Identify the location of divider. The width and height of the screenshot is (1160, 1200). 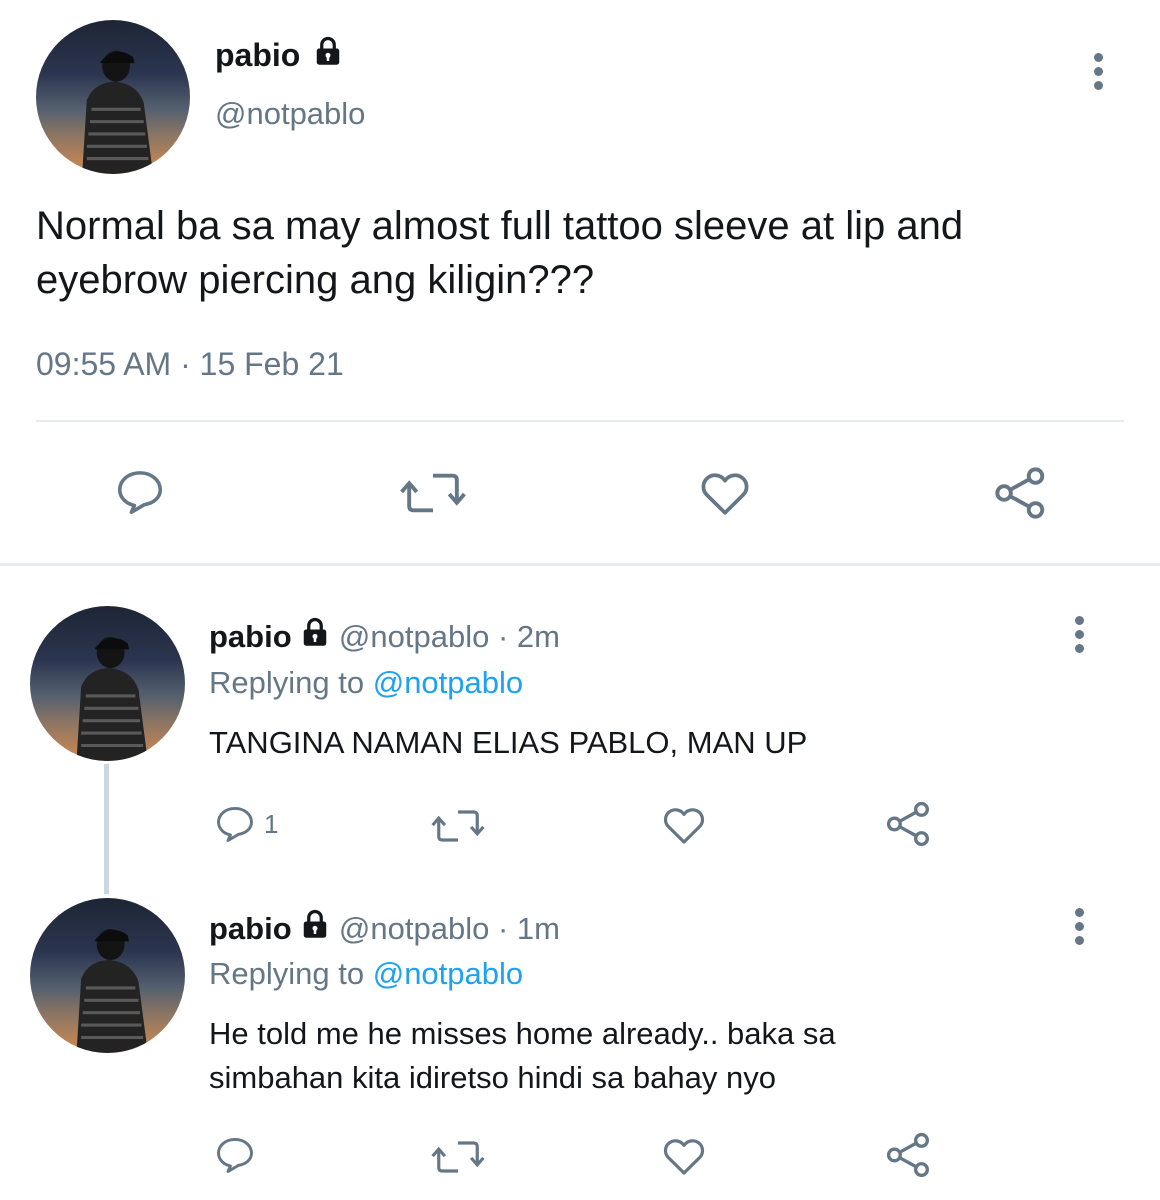
(580, 421).